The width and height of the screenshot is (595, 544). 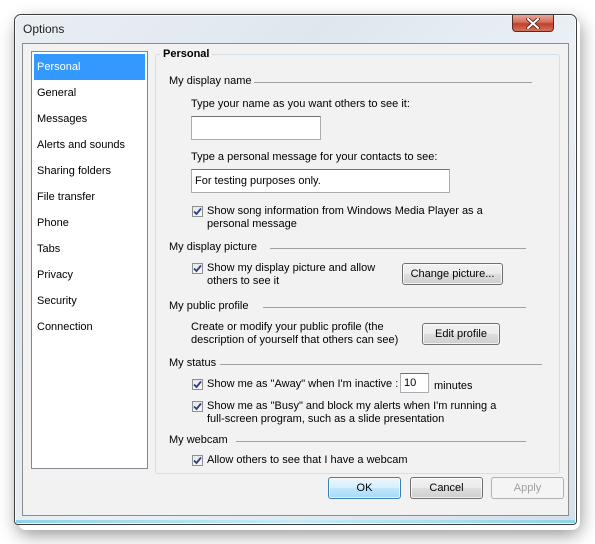 What do you see at coordinates (307, 460) in the screenshot?
I see `allow-webcam-label: Allow others to see that I have a webcam` at bounding box center [307, 460].